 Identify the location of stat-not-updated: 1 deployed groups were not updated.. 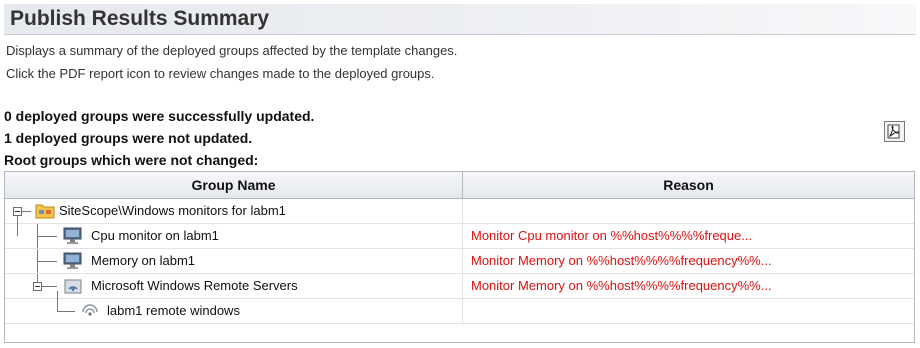
(128, 138).